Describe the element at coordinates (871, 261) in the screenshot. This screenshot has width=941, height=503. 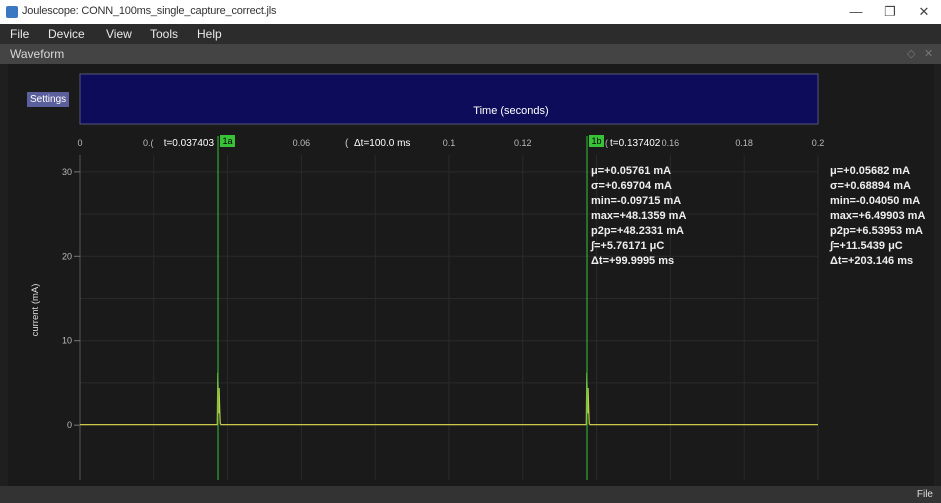
I see `total-stat-line: Δt=+203.146 ms` at that location.